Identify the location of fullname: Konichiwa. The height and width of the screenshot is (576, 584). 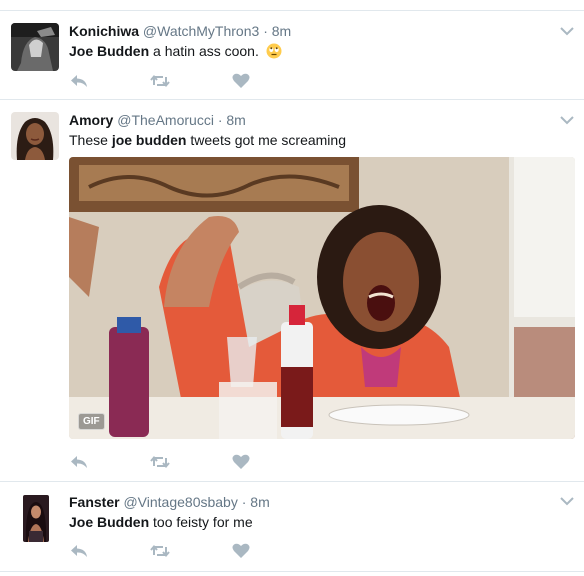
(104, 31).